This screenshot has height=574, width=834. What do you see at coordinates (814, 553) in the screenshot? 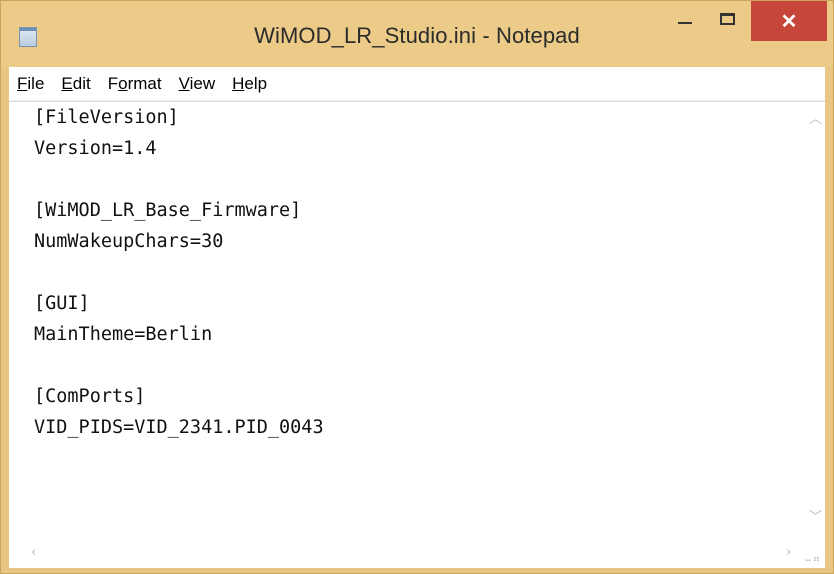
I see `resize-grip-icon: ⠤⠶` at bounding box center [814, 553].